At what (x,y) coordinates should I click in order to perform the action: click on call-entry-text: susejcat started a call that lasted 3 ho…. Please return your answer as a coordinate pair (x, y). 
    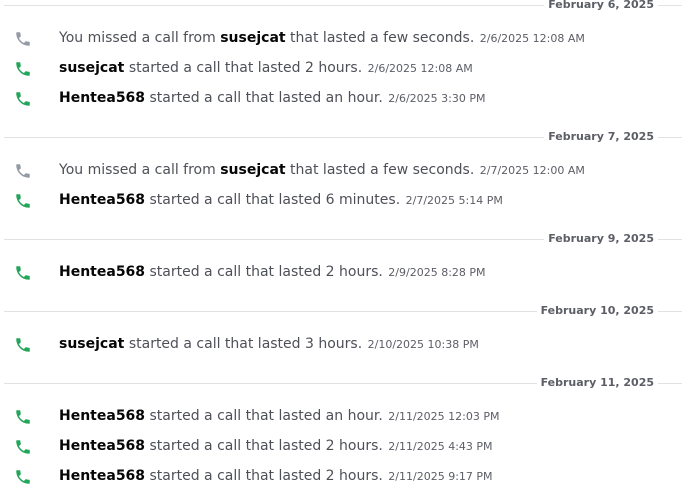
    Looking at the image, I should click on (269, 344).